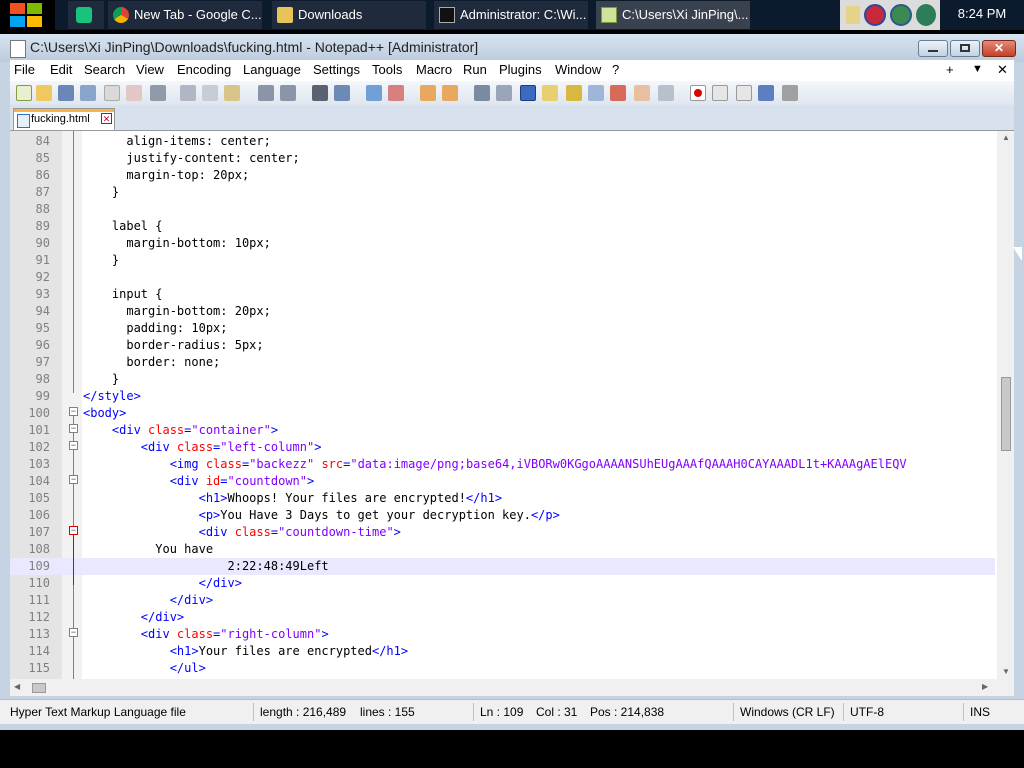 The width and height of the screenshot is (1024, 768). Describe the element at coordinates (502, 209) in the screenshot. I see `code-line: 88` at that location.